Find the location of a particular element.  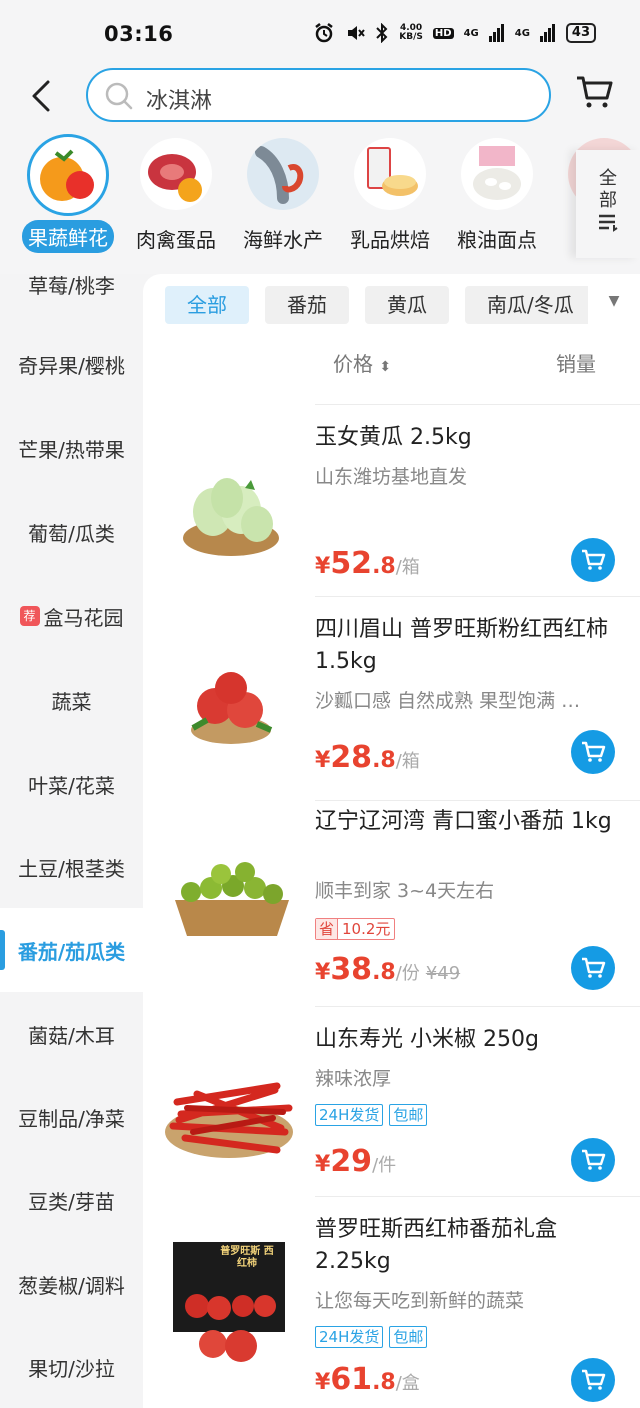

category-label: 海鲜水产 is located at coordinates (283, 240).